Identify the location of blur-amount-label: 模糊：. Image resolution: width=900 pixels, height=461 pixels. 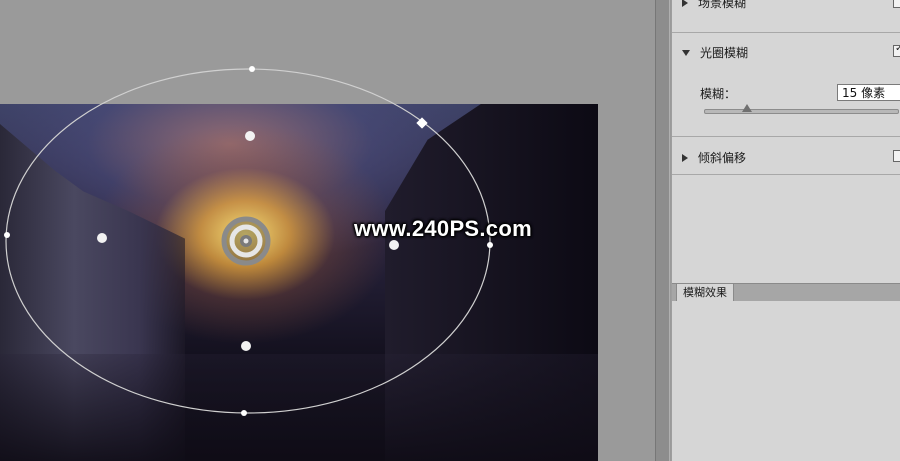
(718, 94).